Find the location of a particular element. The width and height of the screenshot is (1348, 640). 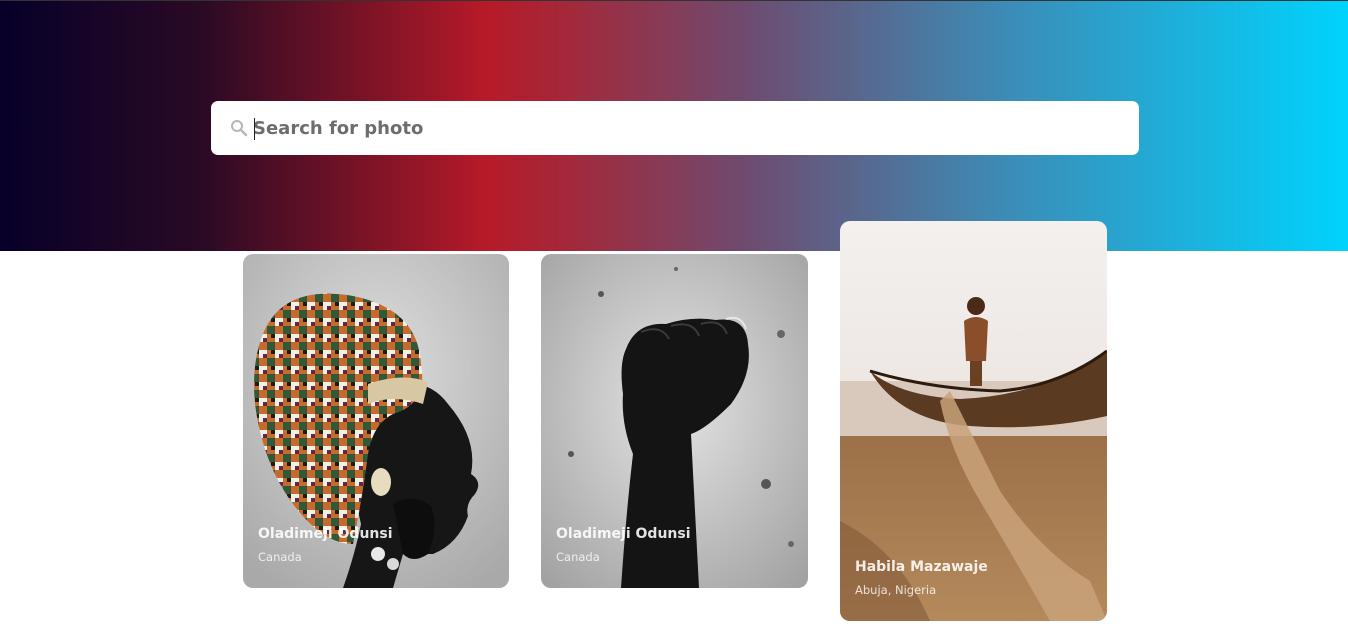

photo-caption: Habila Mazawaje Abuja, Nigeria is located at coordinates (921, 578).